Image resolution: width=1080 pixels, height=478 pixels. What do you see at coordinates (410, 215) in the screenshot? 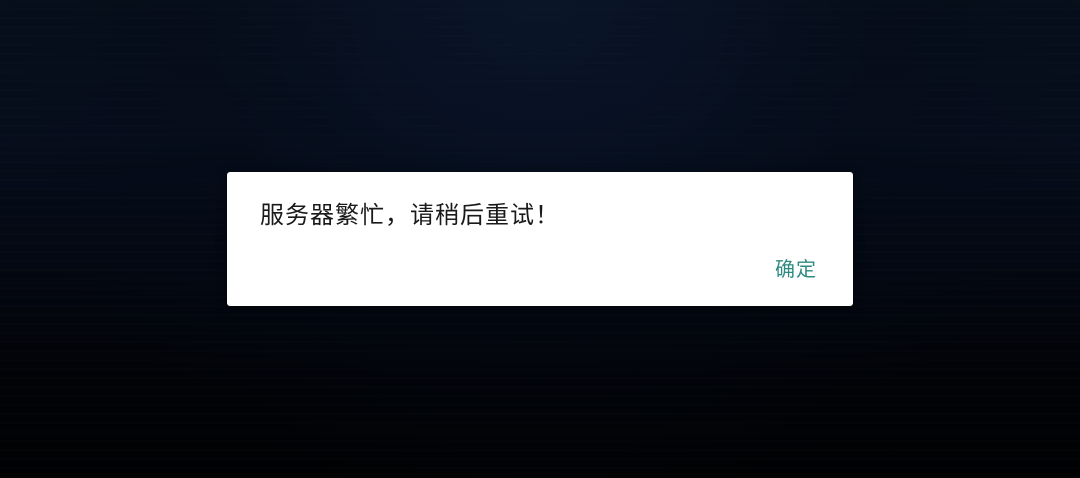
I see `dialog-message: 服务器繁忙，请稍后重试！` at bounding box center [410, 215].